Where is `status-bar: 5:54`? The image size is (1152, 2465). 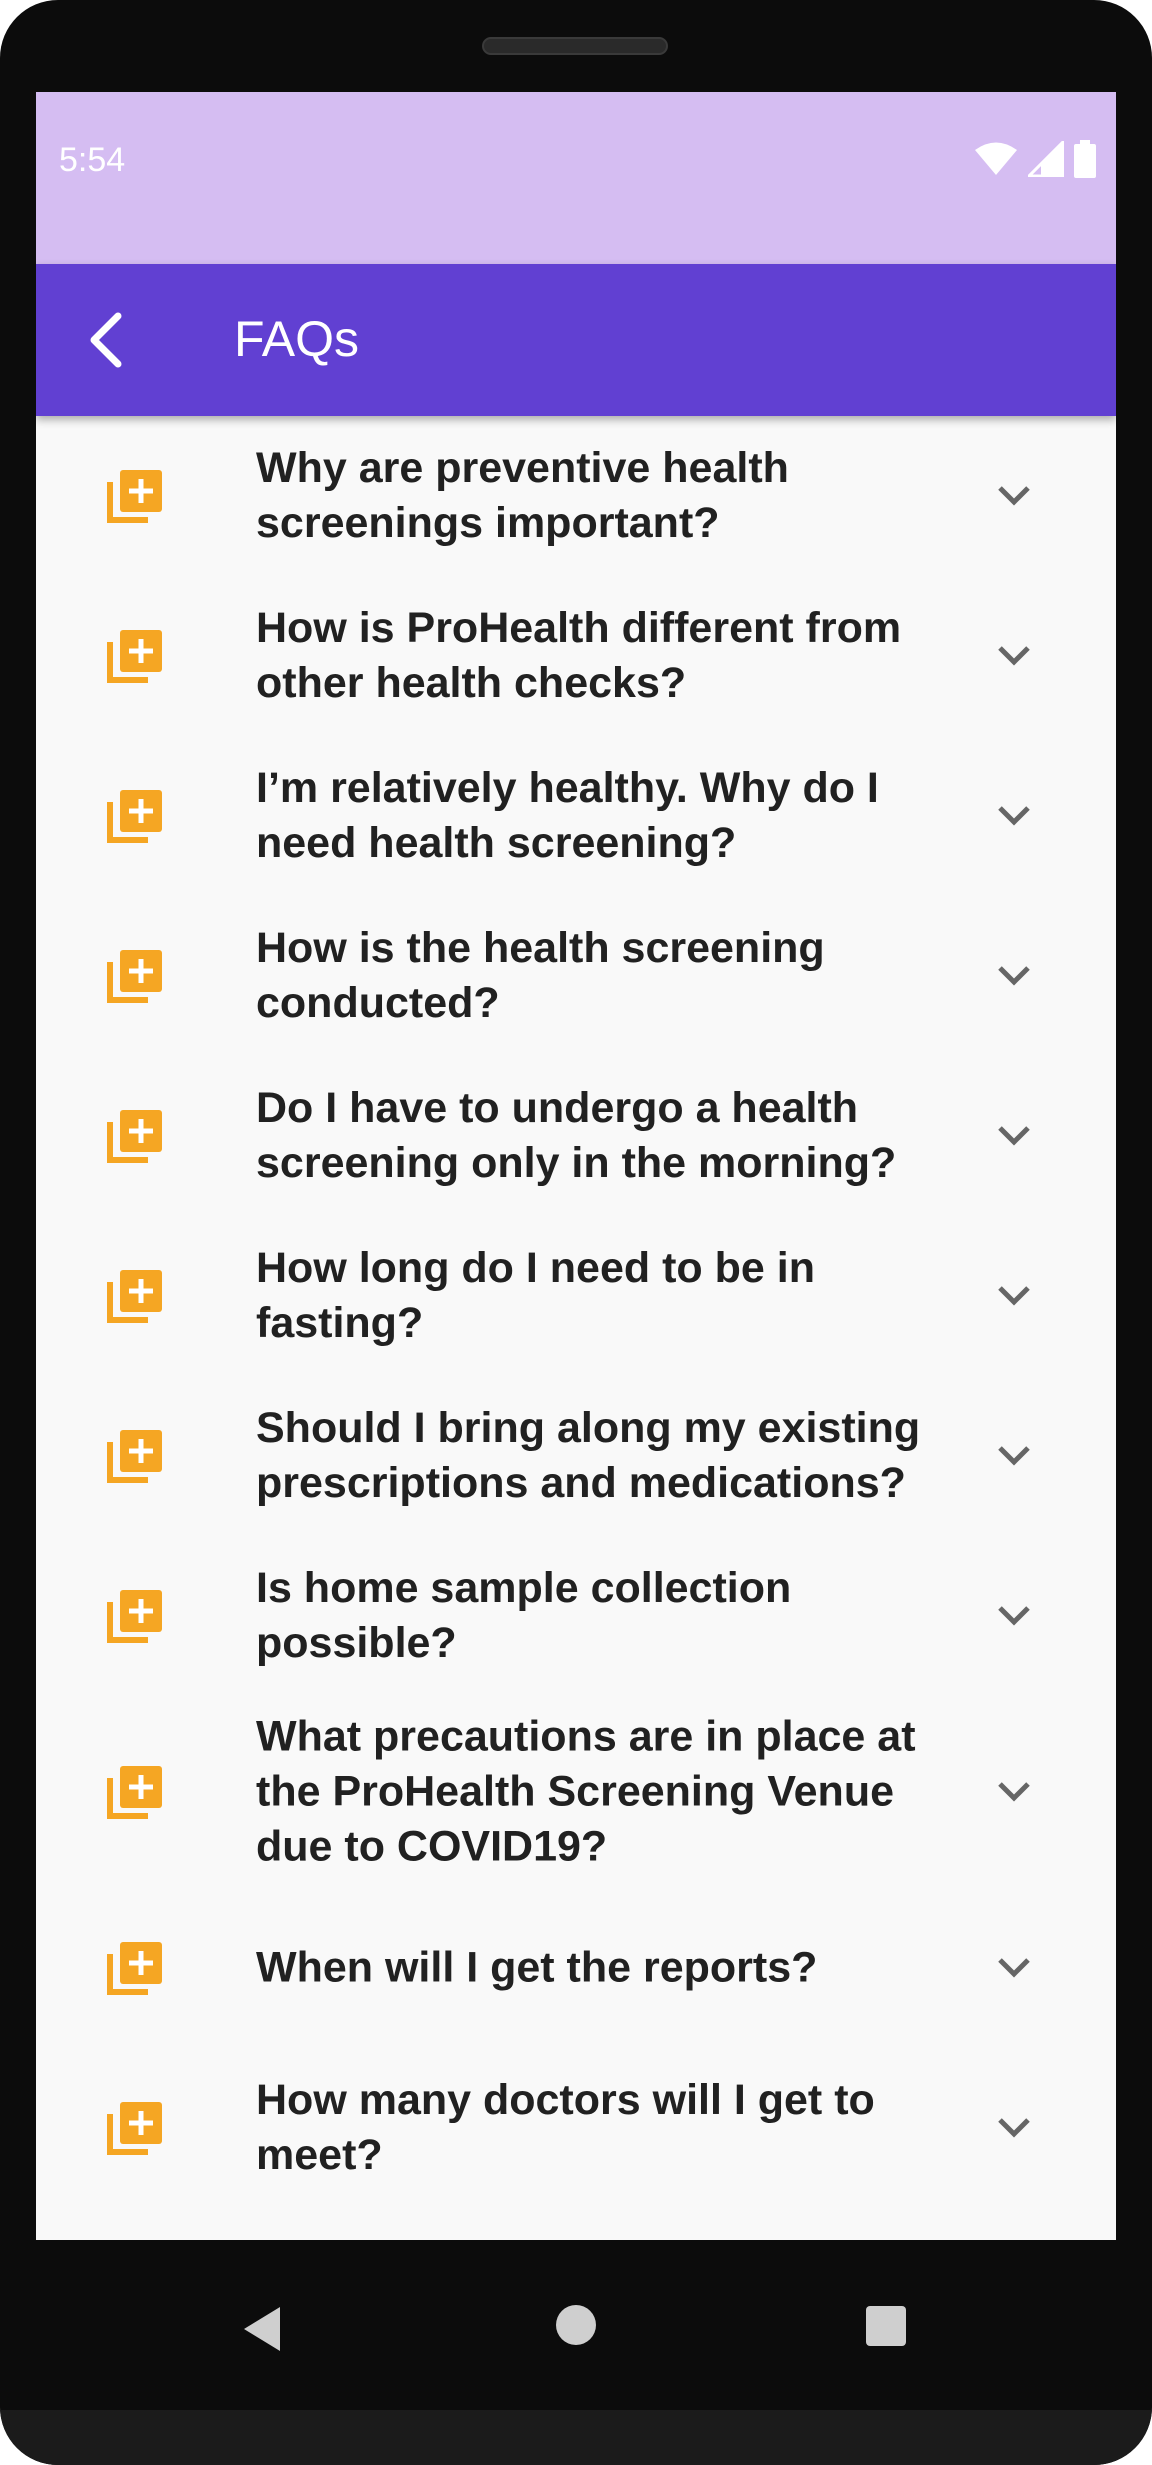 status-bar: 5:54 is located at coordinates (576, 178).